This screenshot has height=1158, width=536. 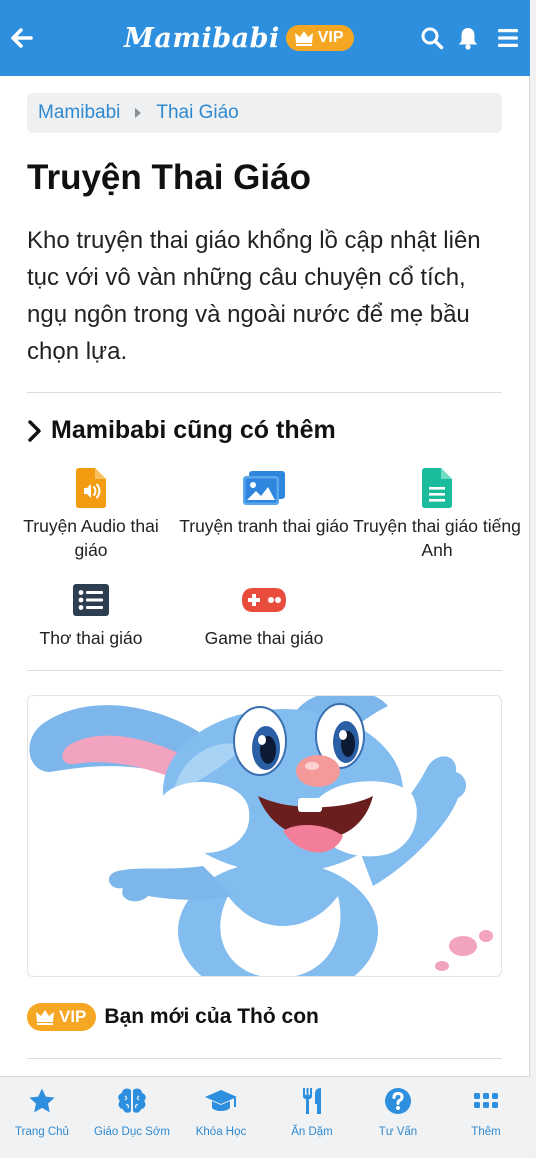 What do you see at coordinates (264, 638) in the screenshot?
I see `category-label: Game thai giáo` at bounding box center [264, 638].